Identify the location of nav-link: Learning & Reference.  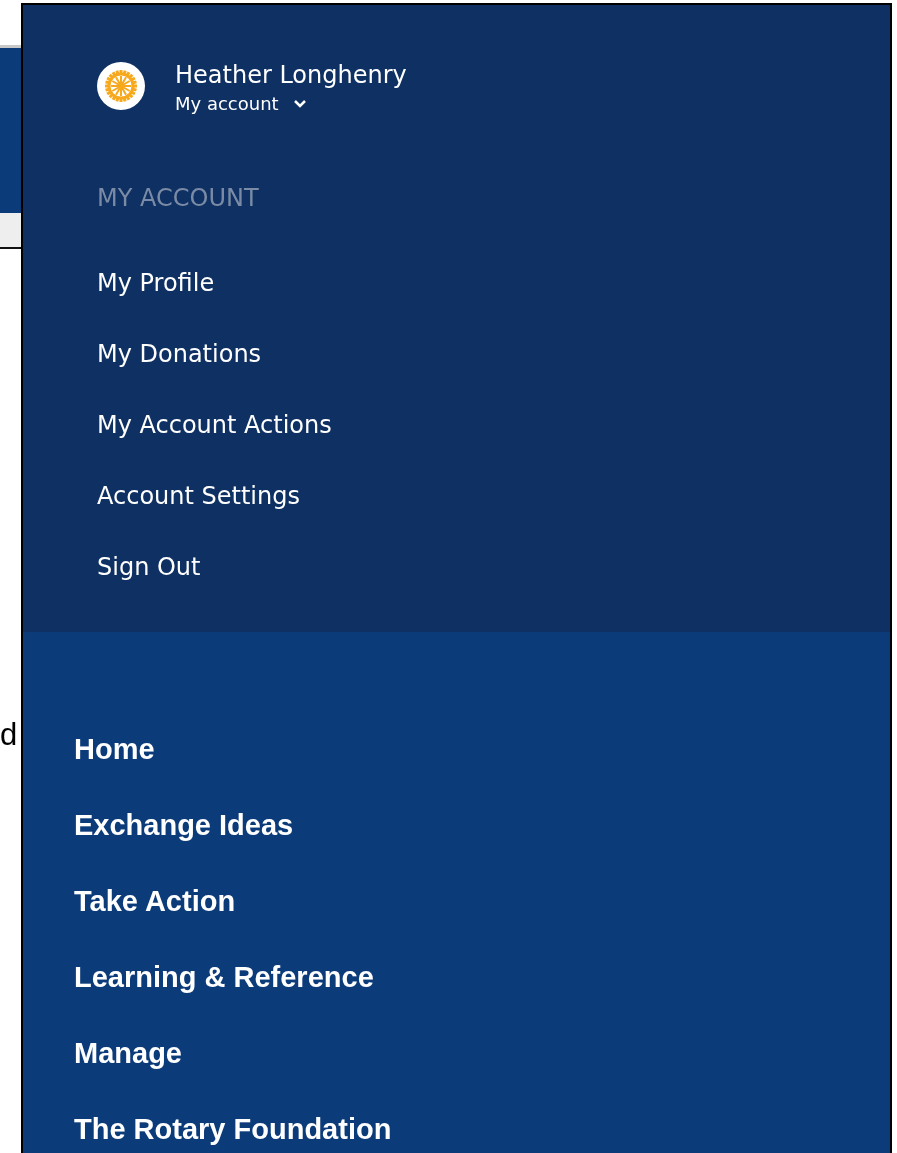
(224, 977).